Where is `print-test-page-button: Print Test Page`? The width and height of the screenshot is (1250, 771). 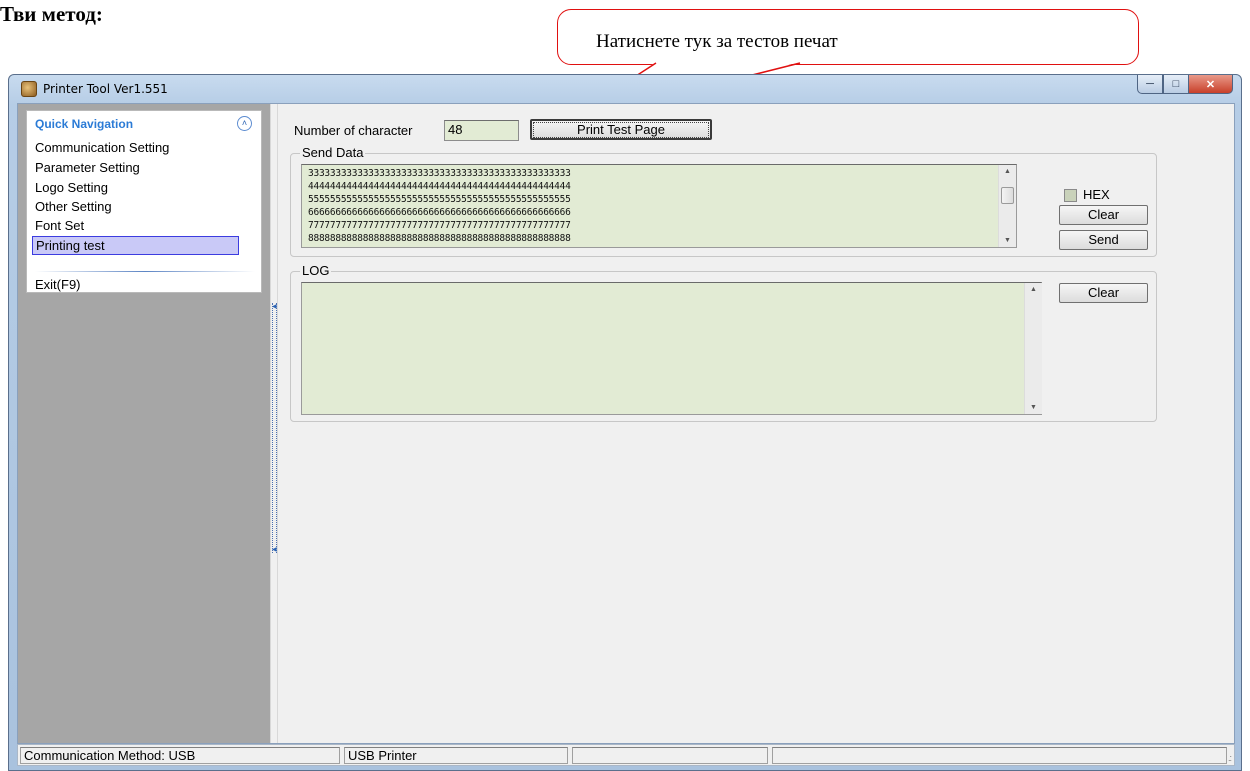
print-test-page-button: Print Test Page is located at coordinates (621, 129).